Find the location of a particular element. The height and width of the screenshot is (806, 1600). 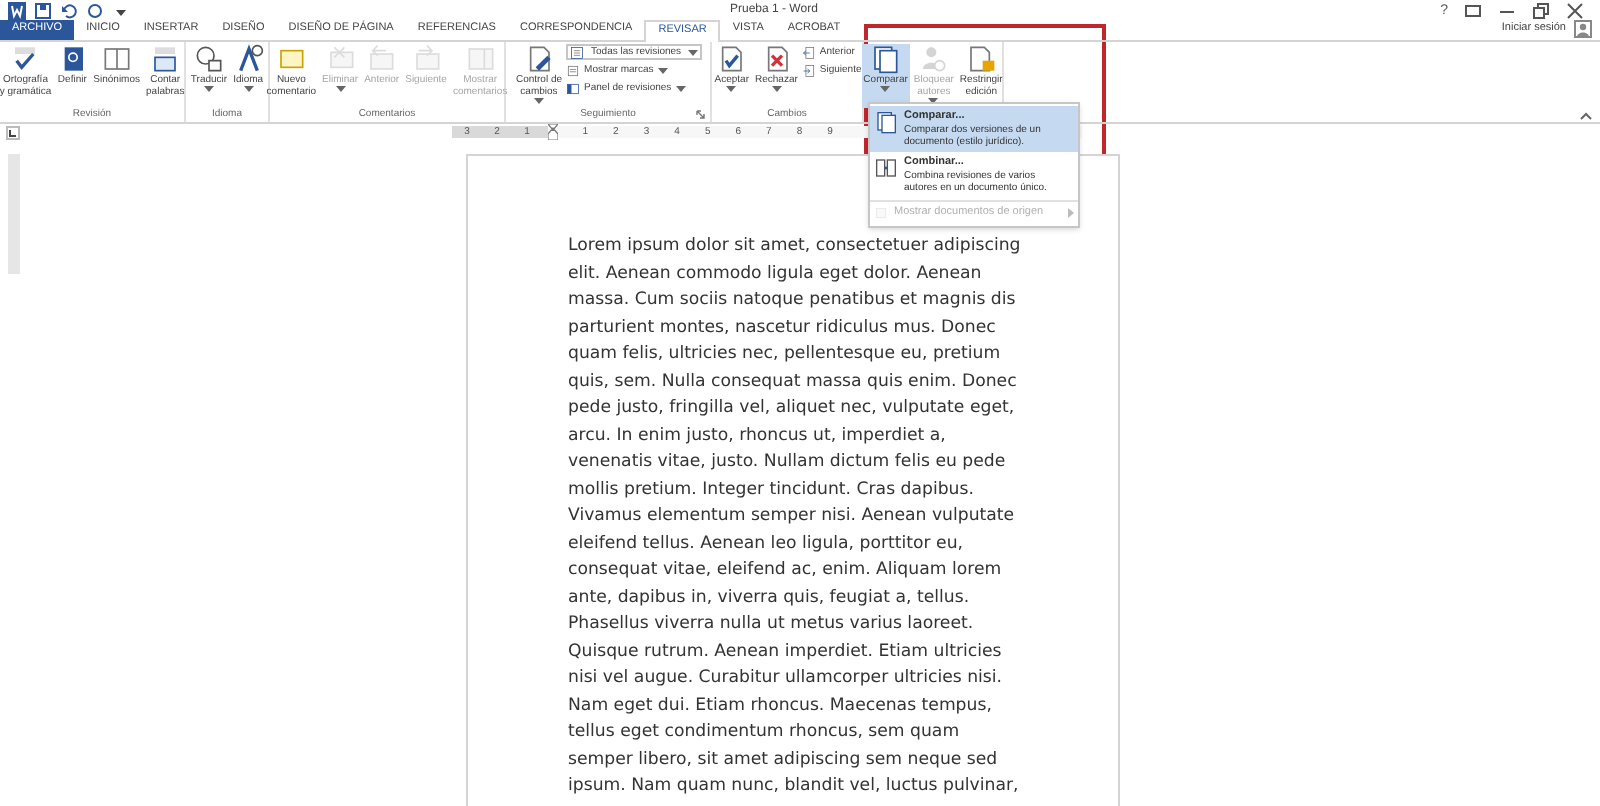

undo-icon is located at coordinates (69, 11).